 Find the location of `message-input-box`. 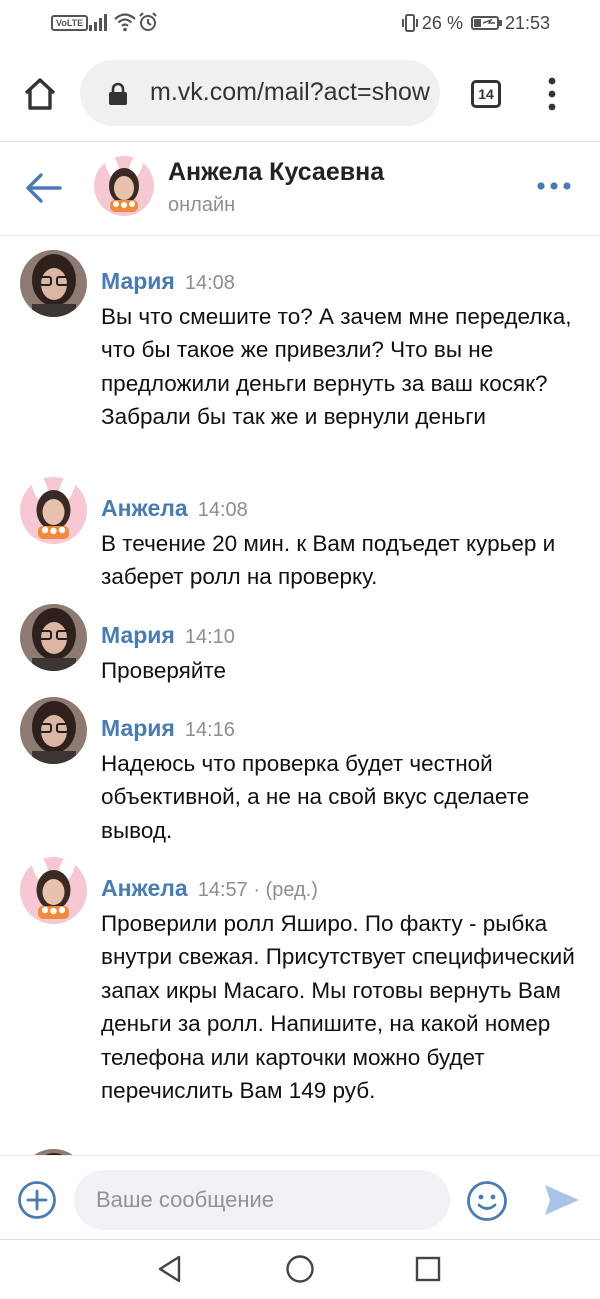

message-input-box is located at coordinates (262, 1200).